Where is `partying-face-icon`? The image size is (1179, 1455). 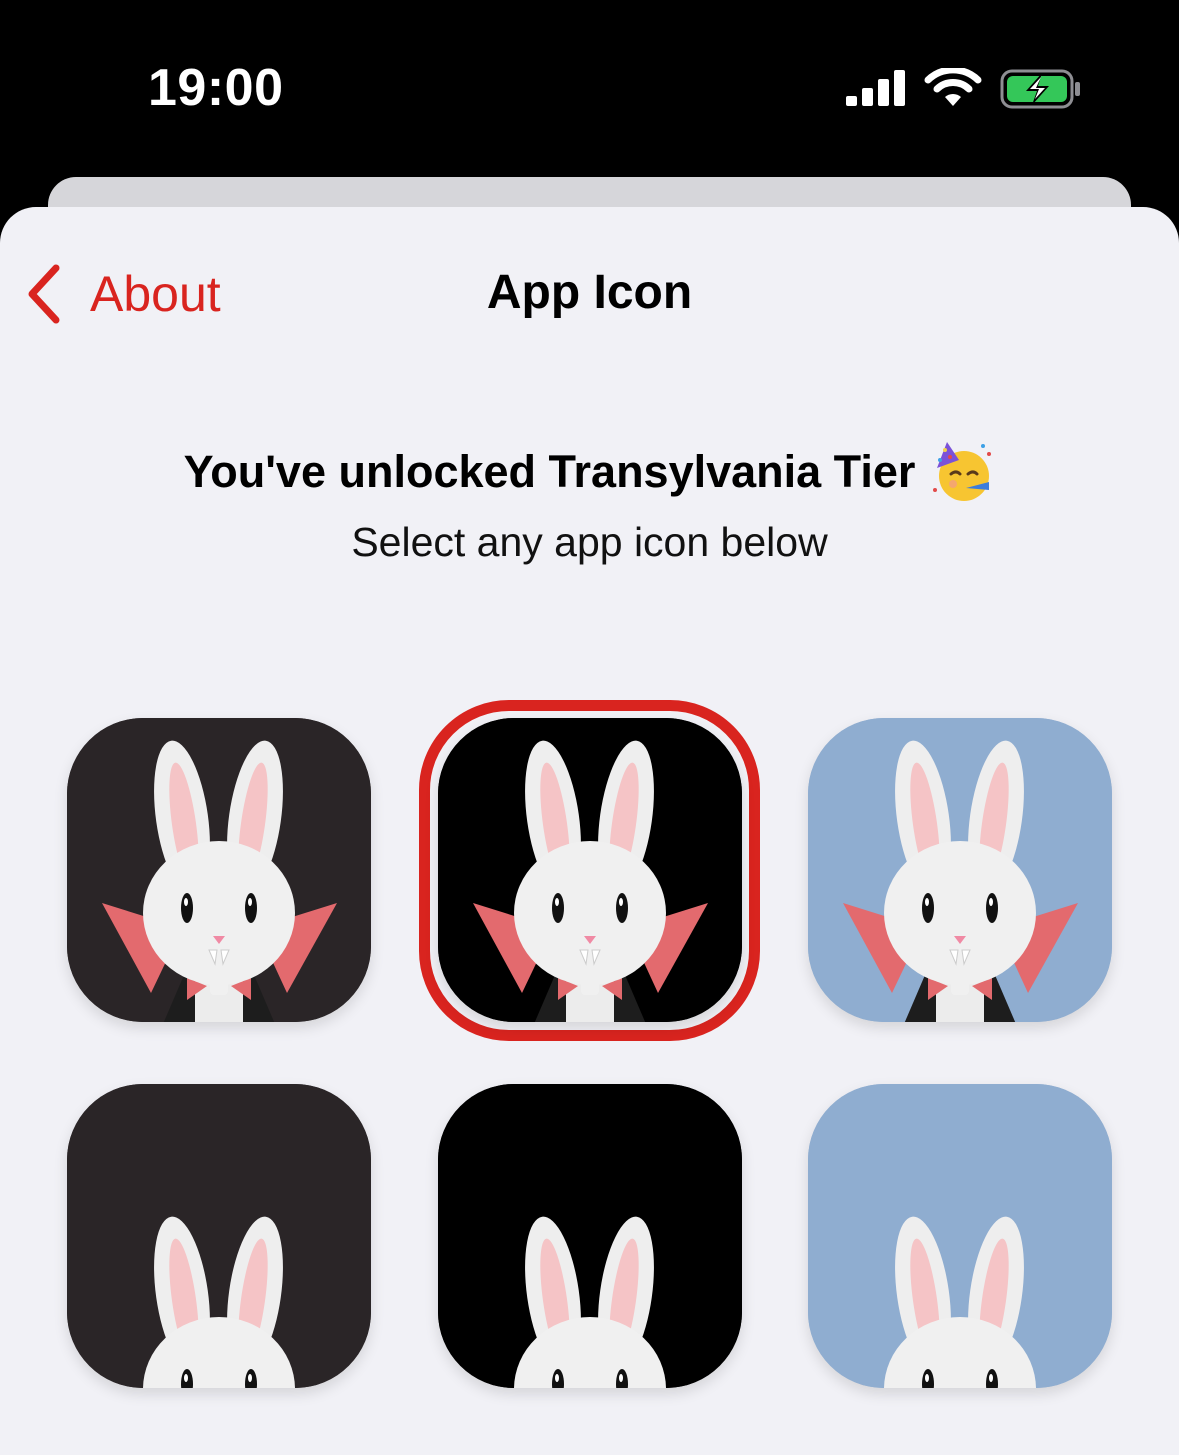 partying-face-icon is located at coordinates (962, 471).